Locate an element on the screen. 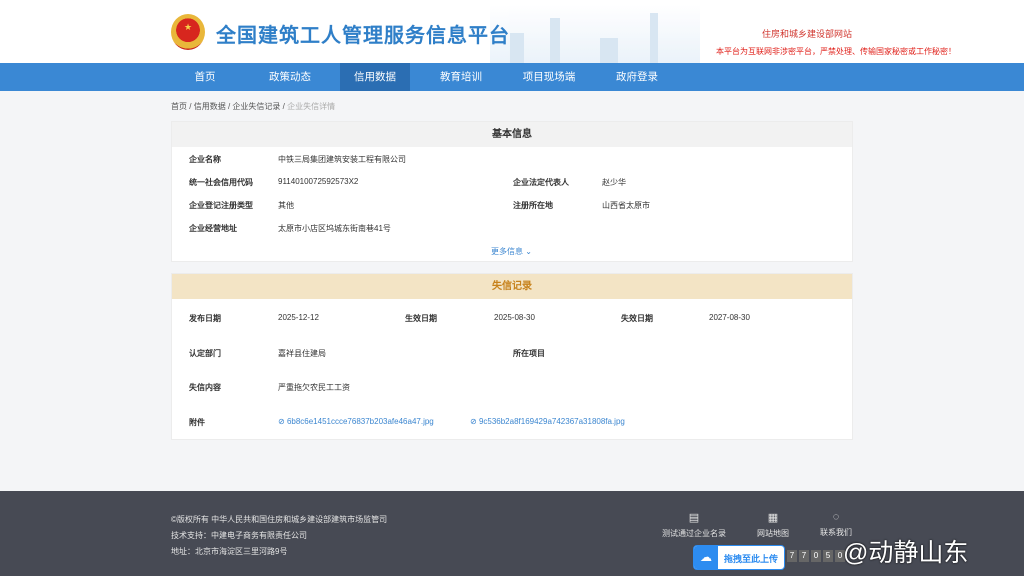  attachment-link-2: ⊘ 9c536b2a8f169429a742367a31808fa.jpg is located at coordinates (547, 421).